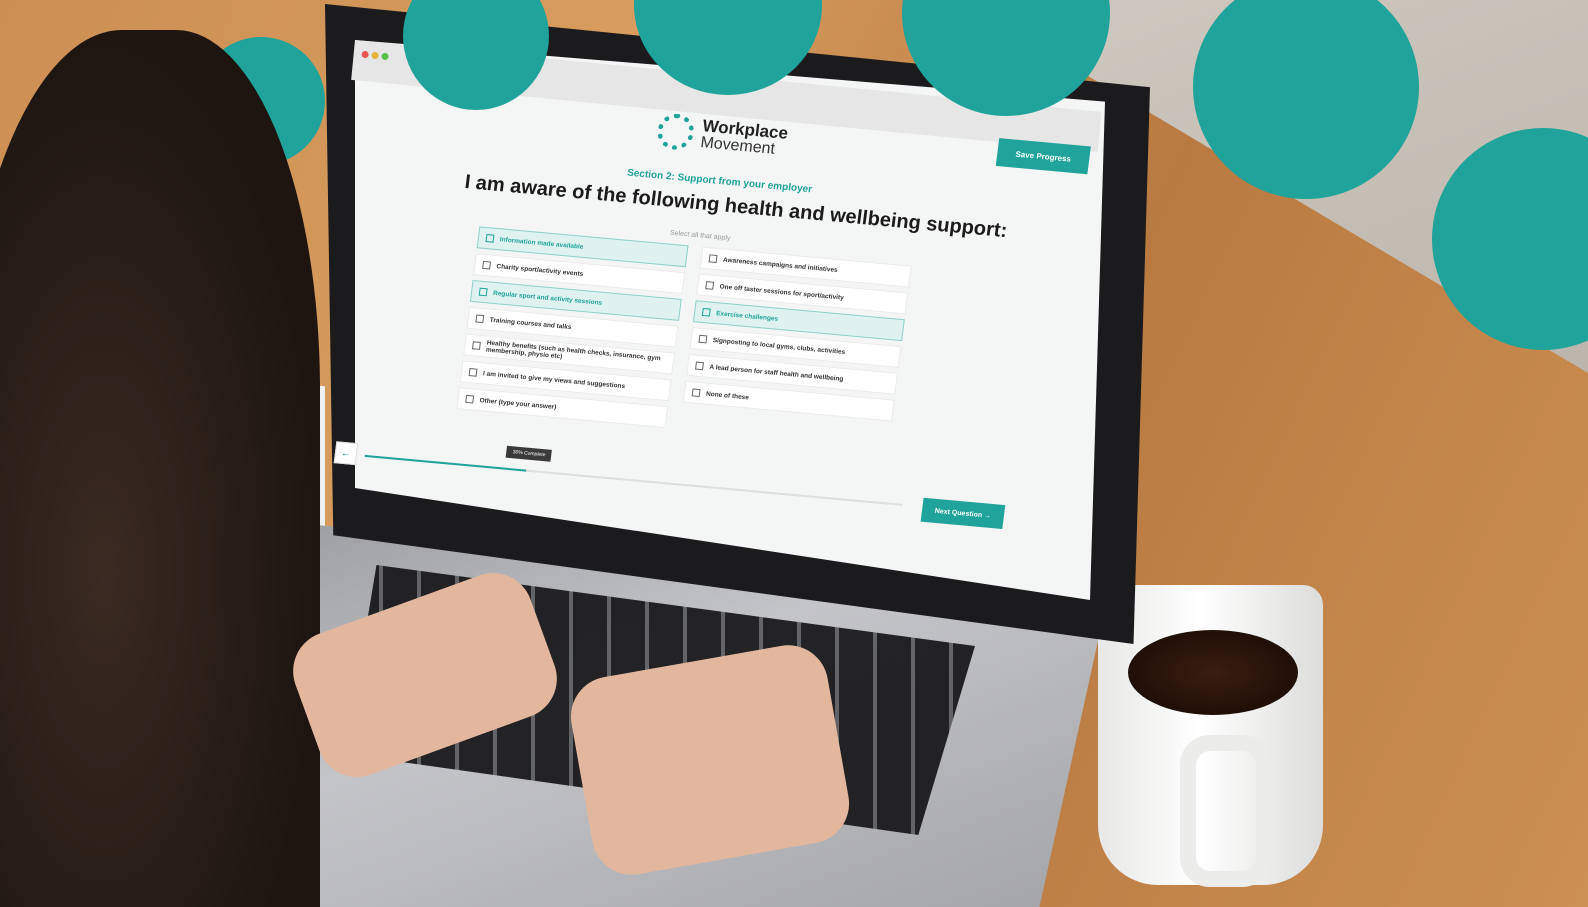 The image size is (1588, 907). I want to click on minimize-window-icon, so click(375, 55).